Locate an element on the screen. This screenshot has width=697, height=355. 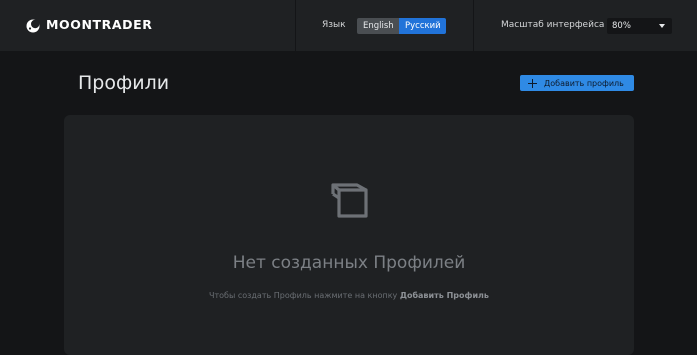
add-profile-button-label: Добавить профиль is located at coordinates (584, 83).